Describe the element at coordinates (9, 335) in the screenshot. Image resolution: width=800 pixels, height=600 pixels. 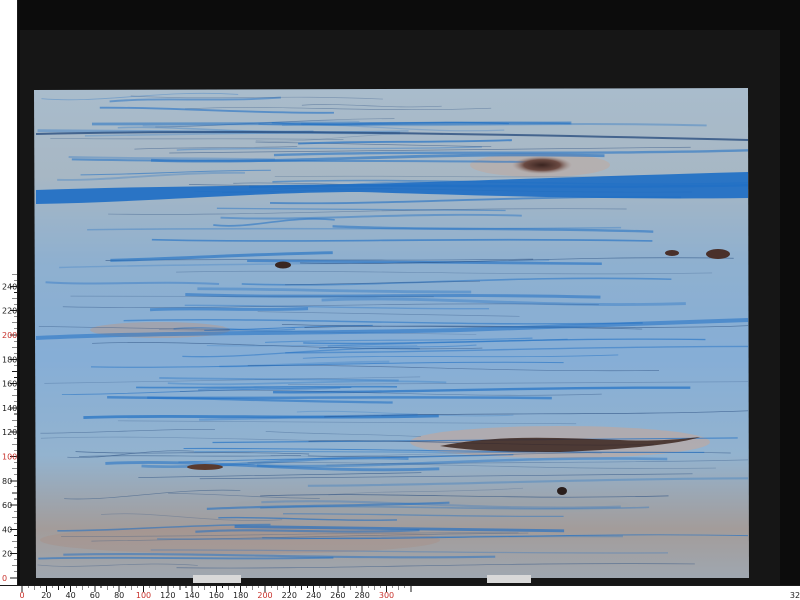
I see `ruler-y-label: 200` at that location.